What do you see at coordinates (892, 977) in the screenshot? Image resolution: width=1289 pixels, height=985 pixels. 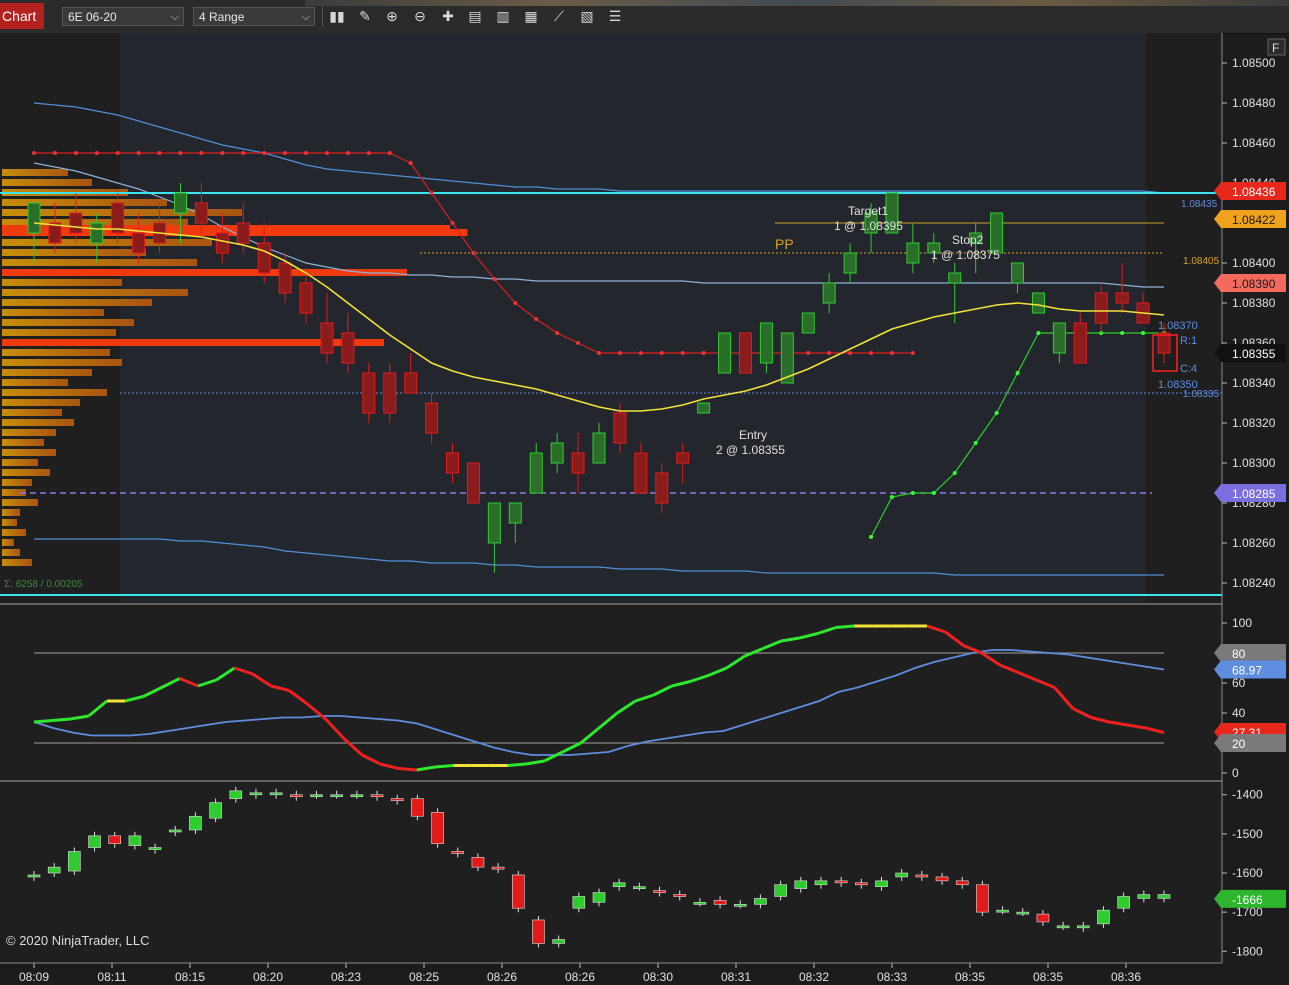 I see `time-tick-label: 08:33` at bounding box center [892, 977].